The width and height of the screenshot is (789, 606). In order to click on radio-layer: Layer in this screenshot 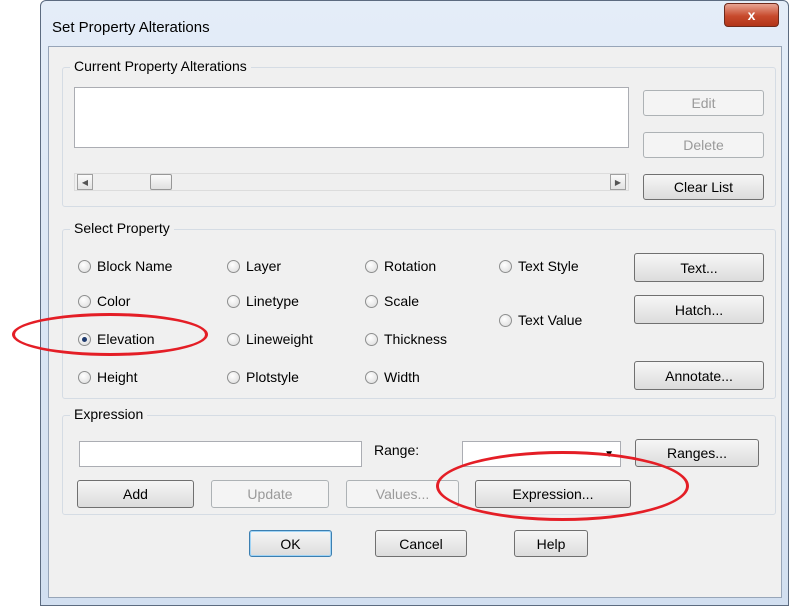, I will do `click(254, 266)`.